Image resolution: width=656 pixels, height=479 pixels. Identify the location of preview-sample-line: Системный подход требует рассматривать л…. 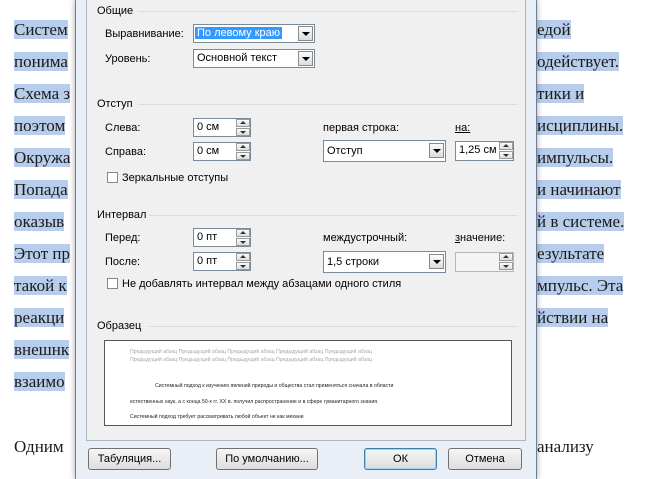
(217, 417).